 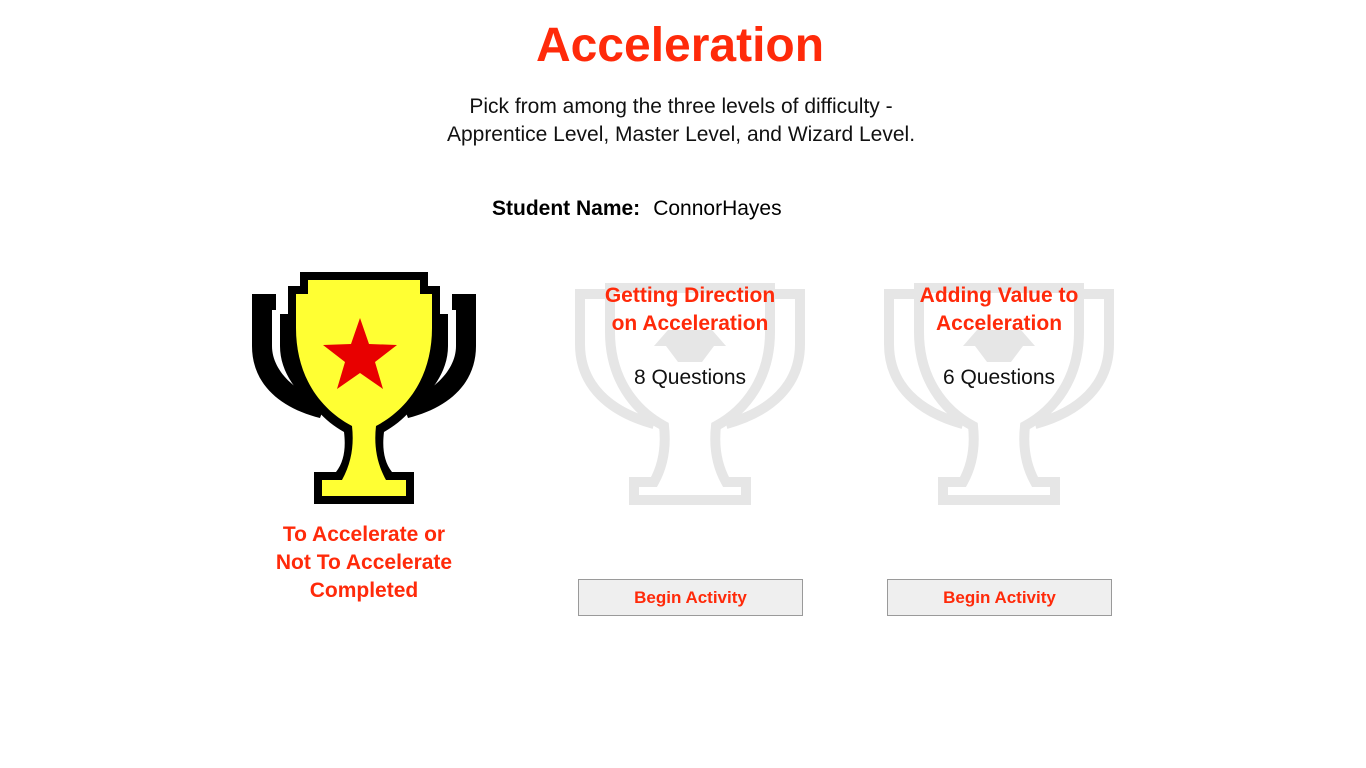 What do you see at coordinates (999, 295) in the screenshot?
I see `activity-title-line-1: Adding Value to` at bounding box center [999, 295].